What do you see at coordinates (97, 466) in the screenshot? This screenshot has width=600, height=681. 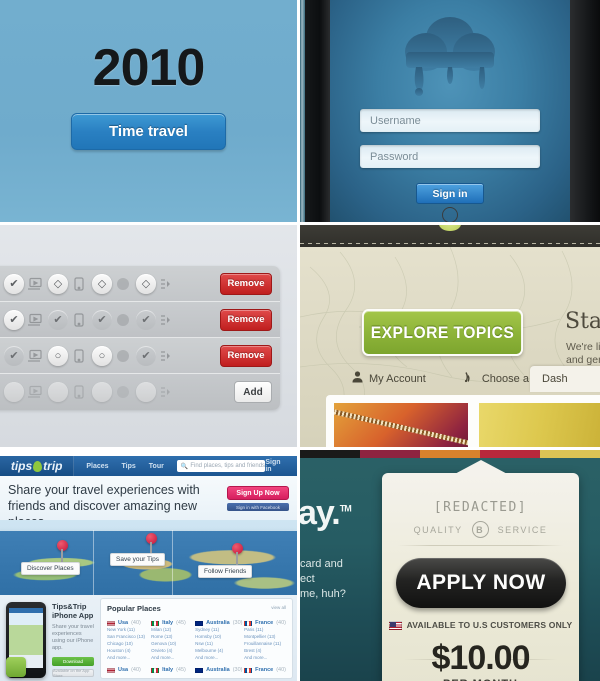 I see `nav-item-places: Places` at bounding box center [97, 466].